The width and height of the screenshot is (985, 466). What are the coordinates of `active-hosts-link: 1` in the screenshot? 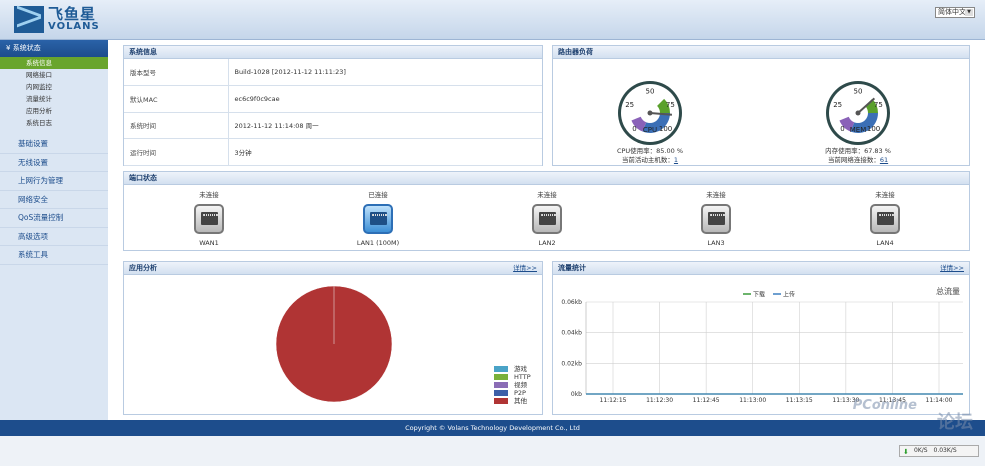 It's located at (676, 160).